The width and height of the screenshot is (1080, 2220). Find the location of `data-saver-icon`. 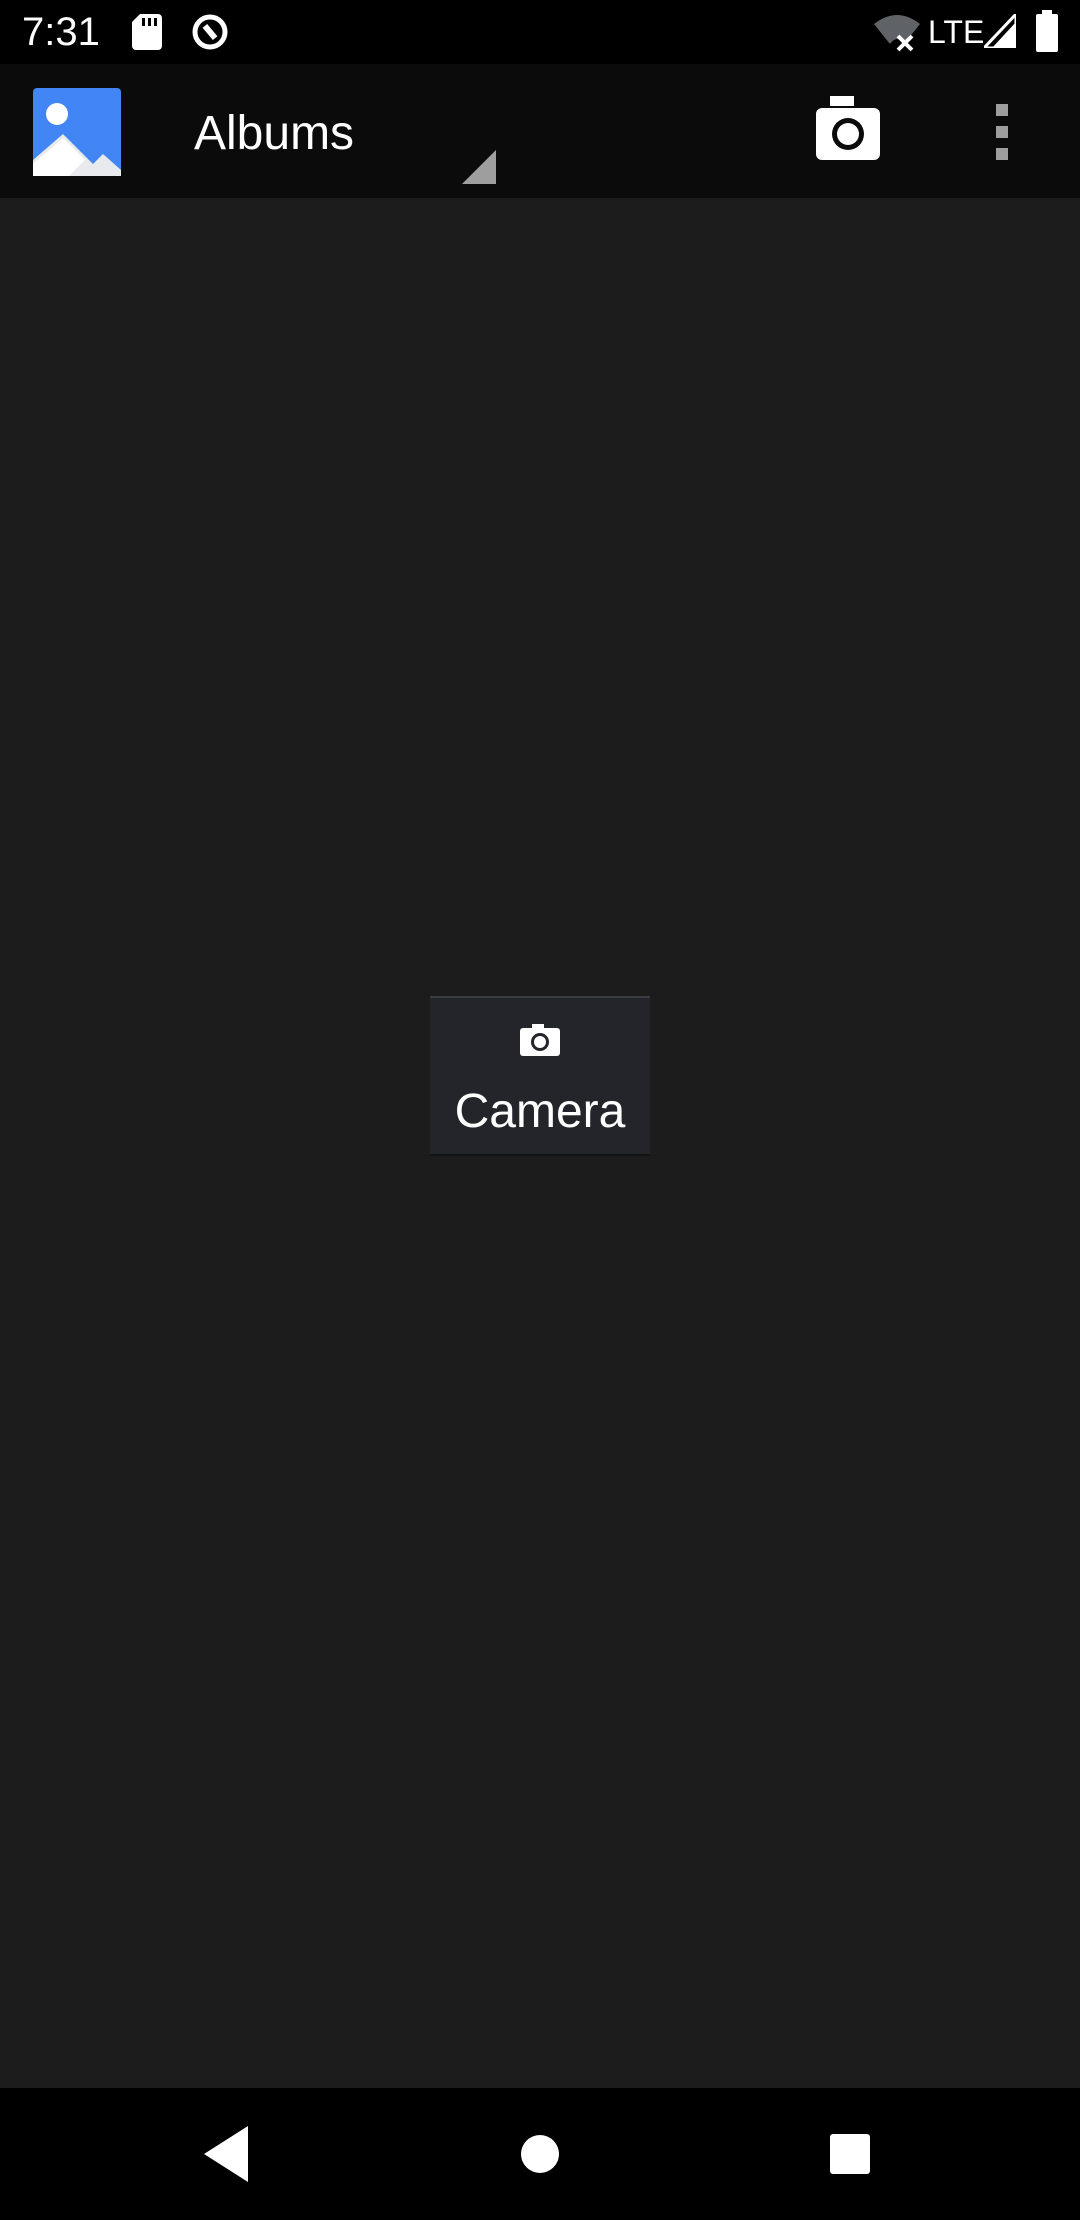

data-saver-icon is located at coordinates (210, 32).